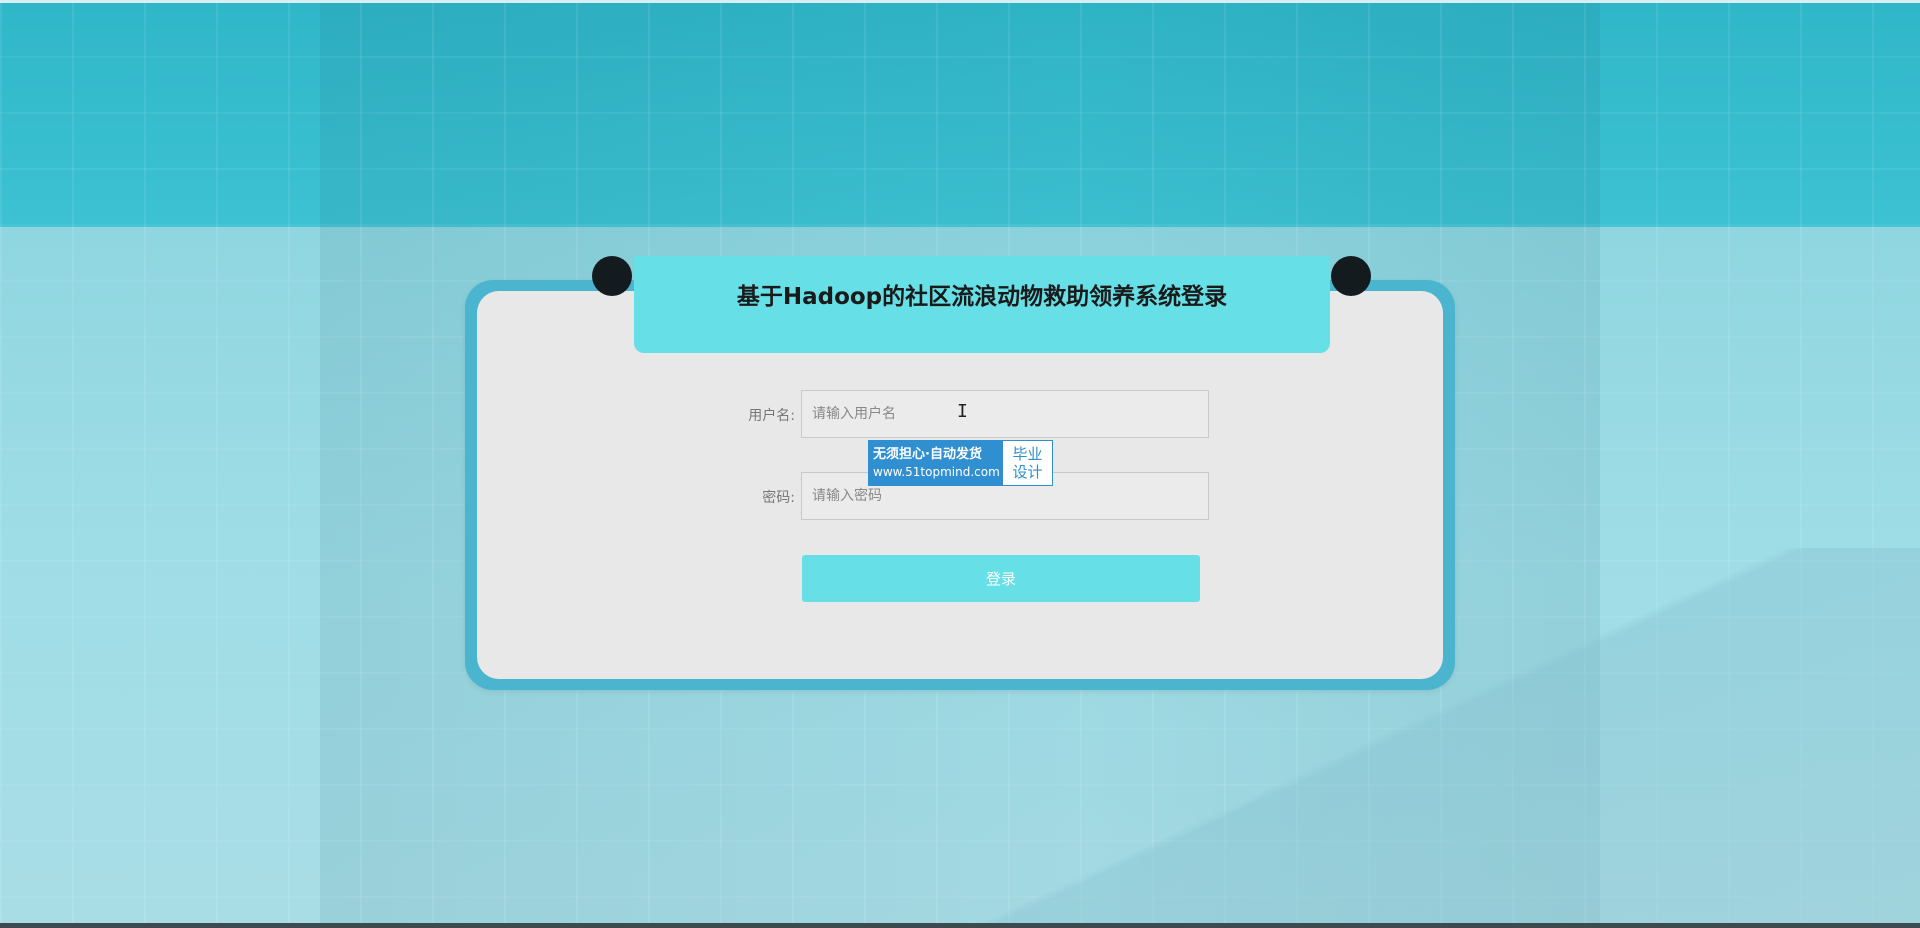 The image size is (1920, 928). Describe the element at coordinates (1001, 578) in the screenshot. I see `login-button: 登录` at that location.